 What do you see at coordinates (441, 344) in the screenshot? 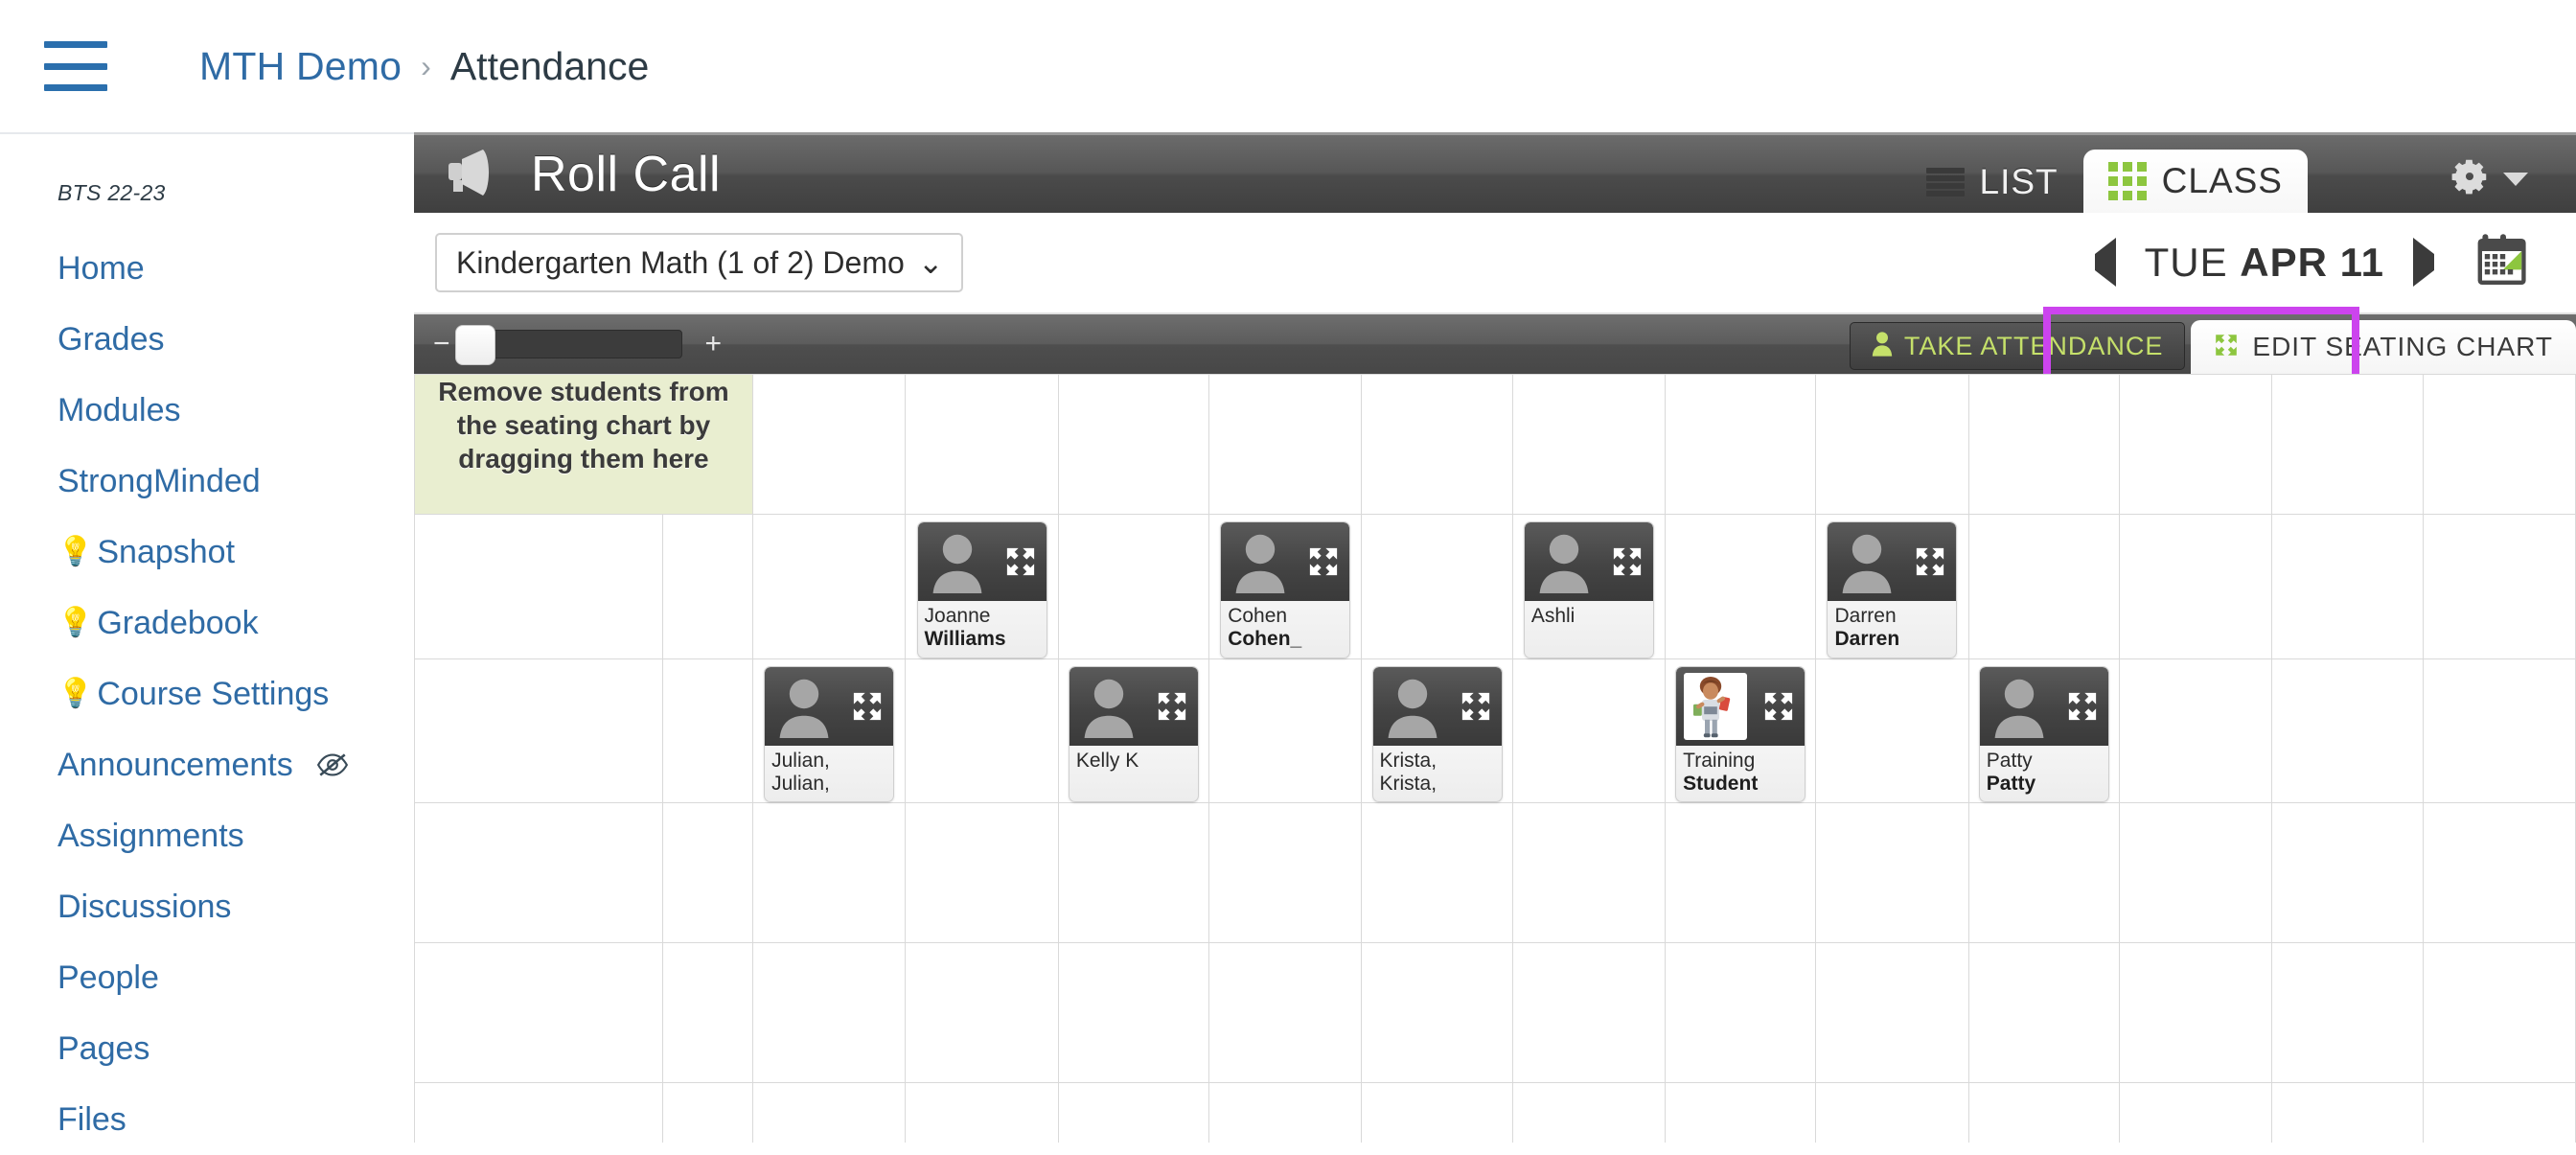
I see `zoom-out-button: −` at bounding box center [441, 344].